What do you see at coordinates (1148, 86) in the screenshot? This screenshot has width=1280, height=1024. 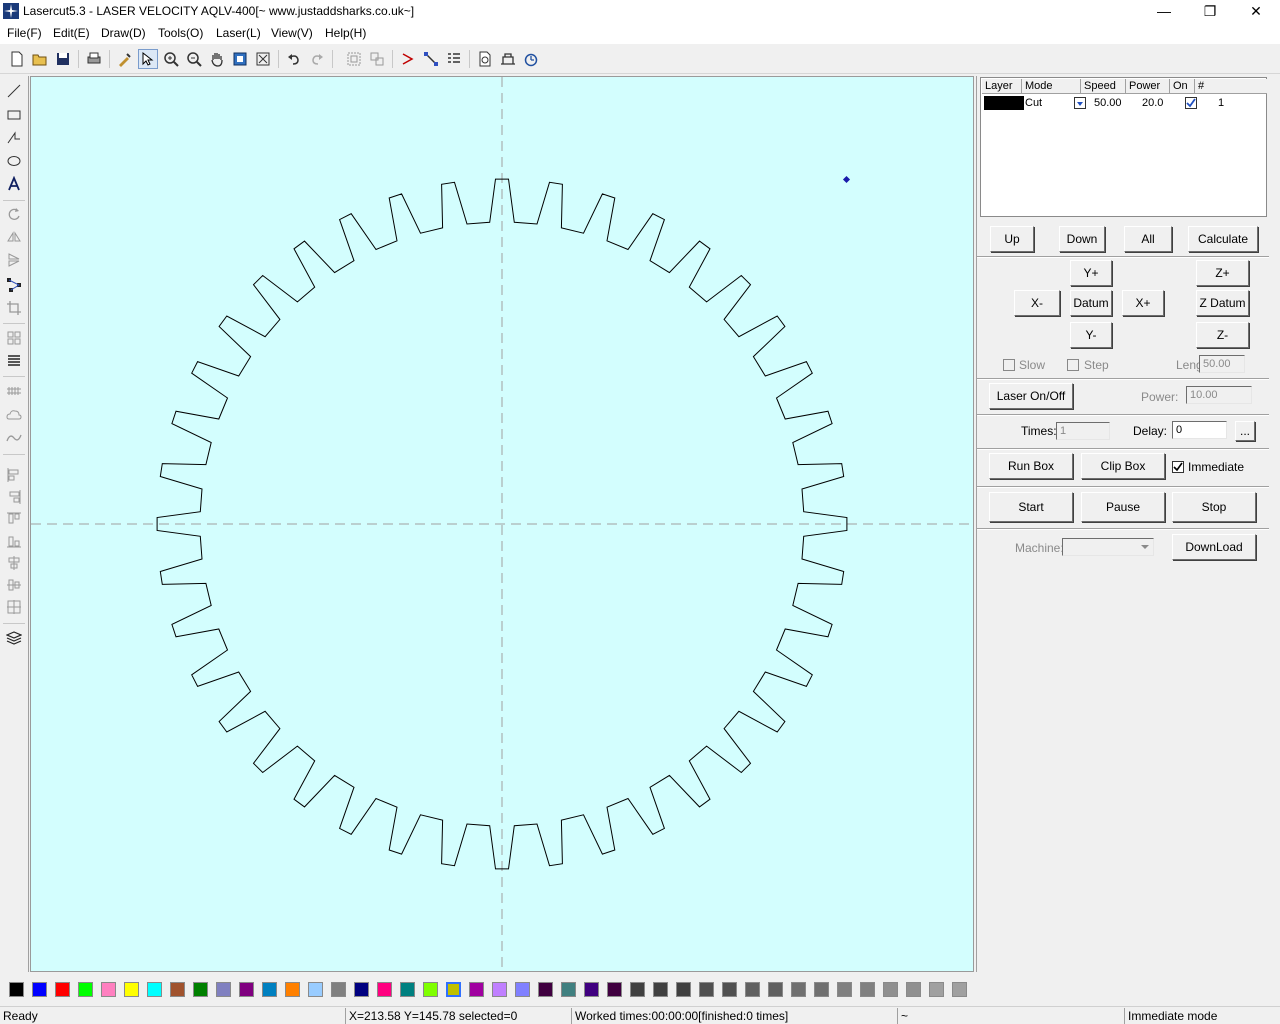 I see `power-col-header: Power` at bounding box center [1148, 86].